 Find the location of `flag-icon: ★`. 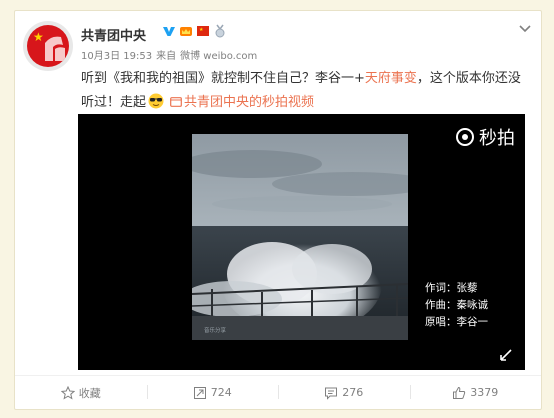

flag-icon: ★ is located at coordinates (203, 31).